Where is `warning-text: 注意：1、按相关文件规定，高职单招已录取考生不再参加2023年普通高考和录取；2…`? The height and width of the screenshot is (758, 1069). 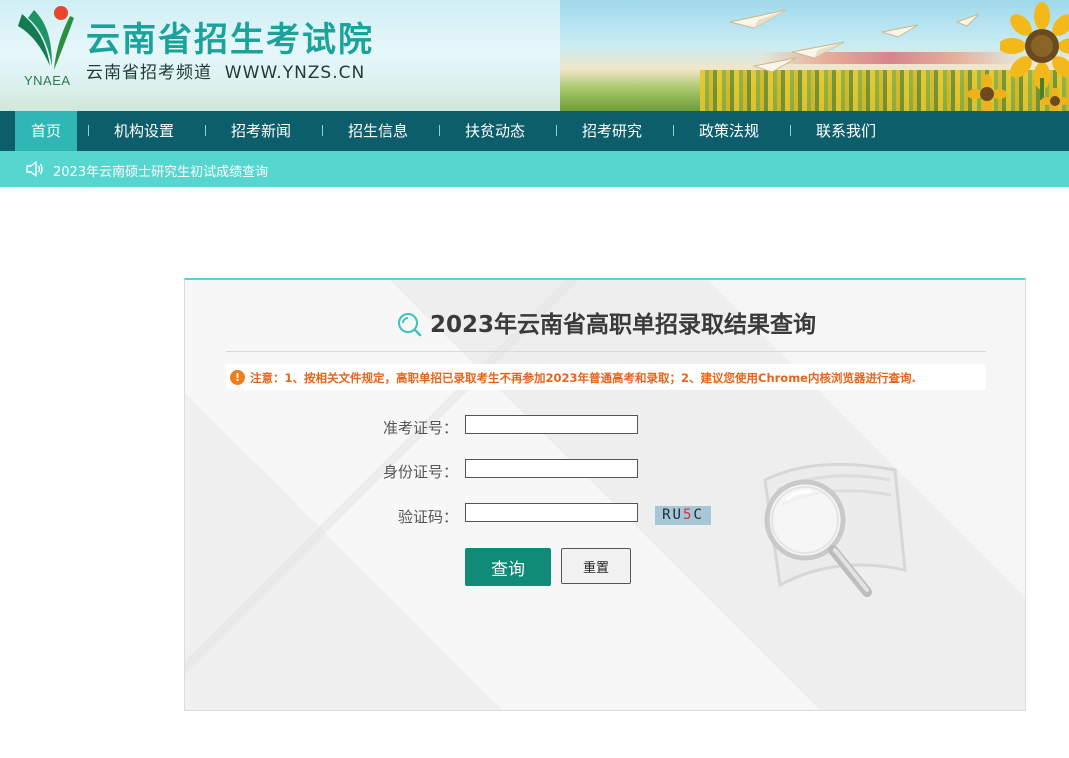
warning-text: 注意：1、按相关文件规定，高职单招已录取考生不再参加2023年普通高考和录取；2… is located at coordinates (583, 378).